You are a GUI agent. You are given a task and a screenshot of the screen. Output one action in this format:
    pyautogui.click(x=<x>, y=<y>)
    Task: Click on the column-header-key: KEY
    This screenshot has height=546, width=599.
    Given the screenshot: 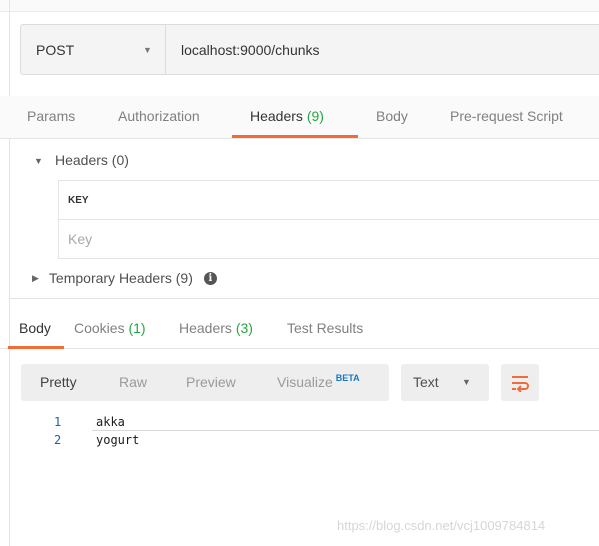 What is the action you would take?
    pyautogui.click(x=328, y=200)
    